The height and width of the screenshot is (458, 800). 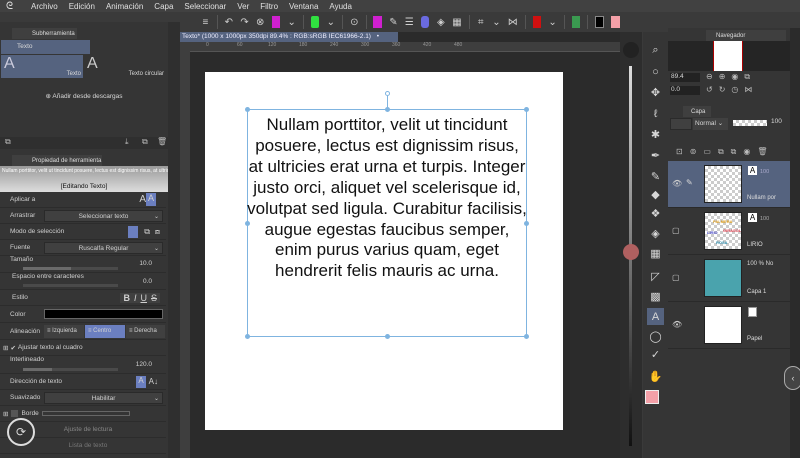 I want to click on sub-color-swatch, so click(x=616, y=22).